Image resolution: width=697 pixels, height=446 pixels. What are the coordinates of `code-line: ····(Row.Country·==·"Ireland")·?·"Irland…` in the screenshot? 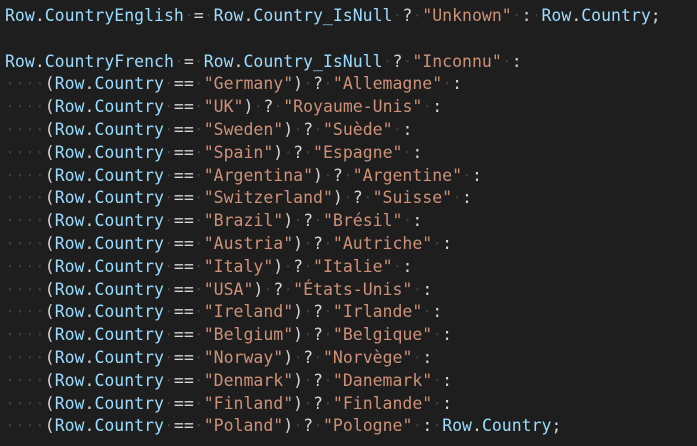 It's located at (351, 312).